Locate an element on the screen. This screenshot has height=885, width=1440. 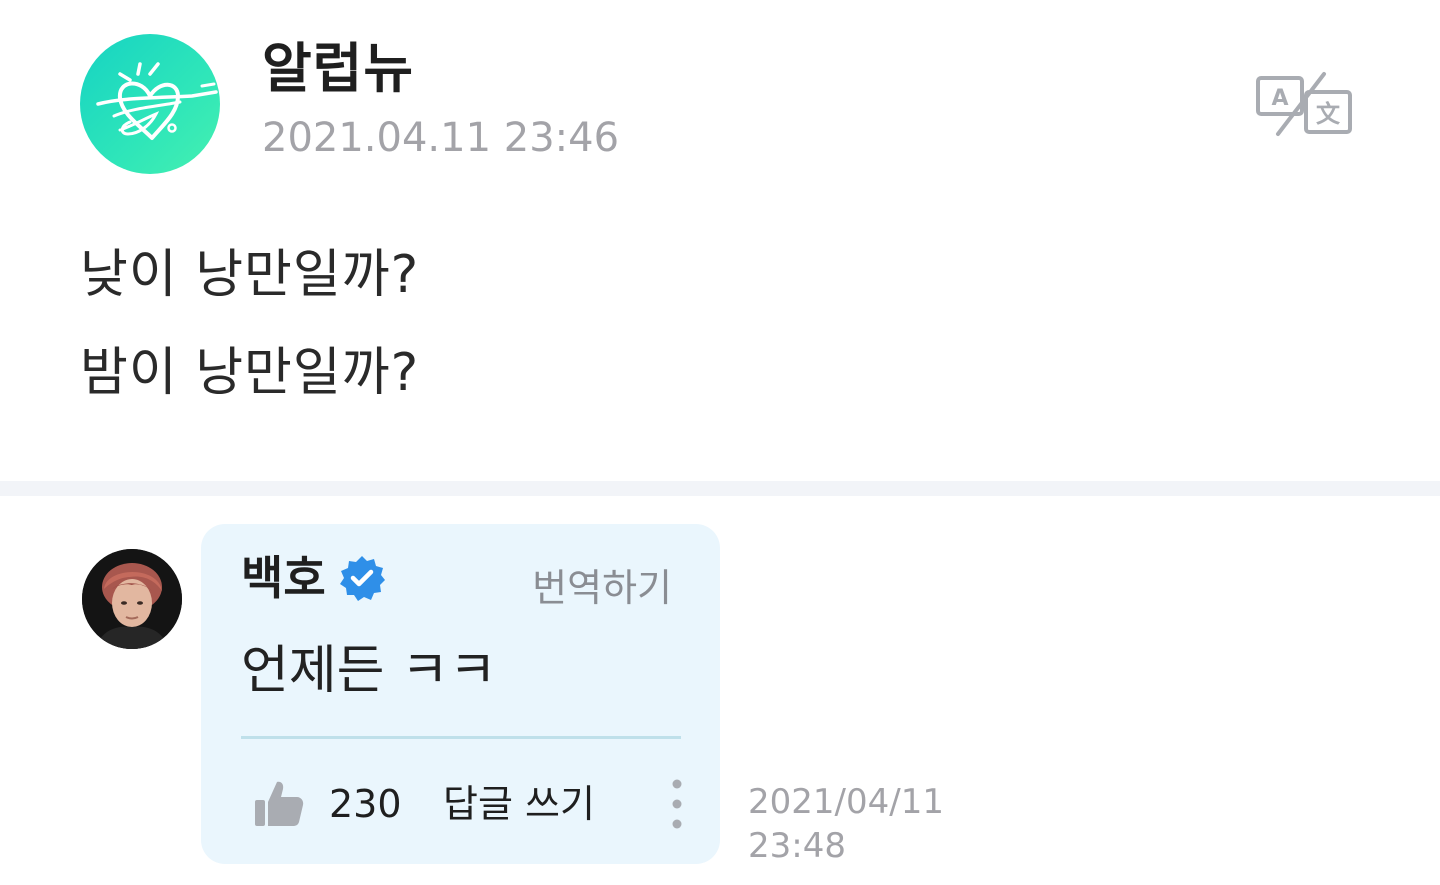
svg-text: A is located at coordinates (1279, 98).